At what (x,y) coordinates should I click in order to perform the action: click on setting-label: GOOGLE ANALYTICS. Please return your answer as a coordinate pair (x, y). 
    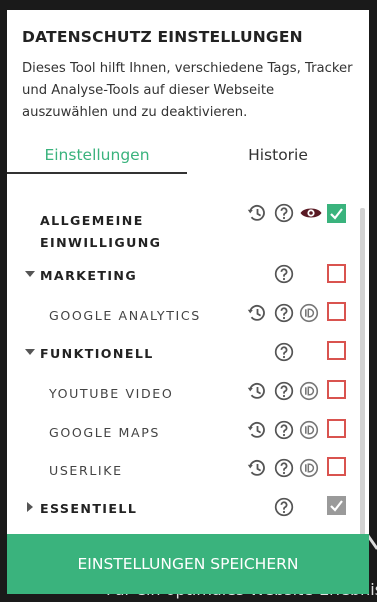
    Looking at the image, I should click on (125, 315).